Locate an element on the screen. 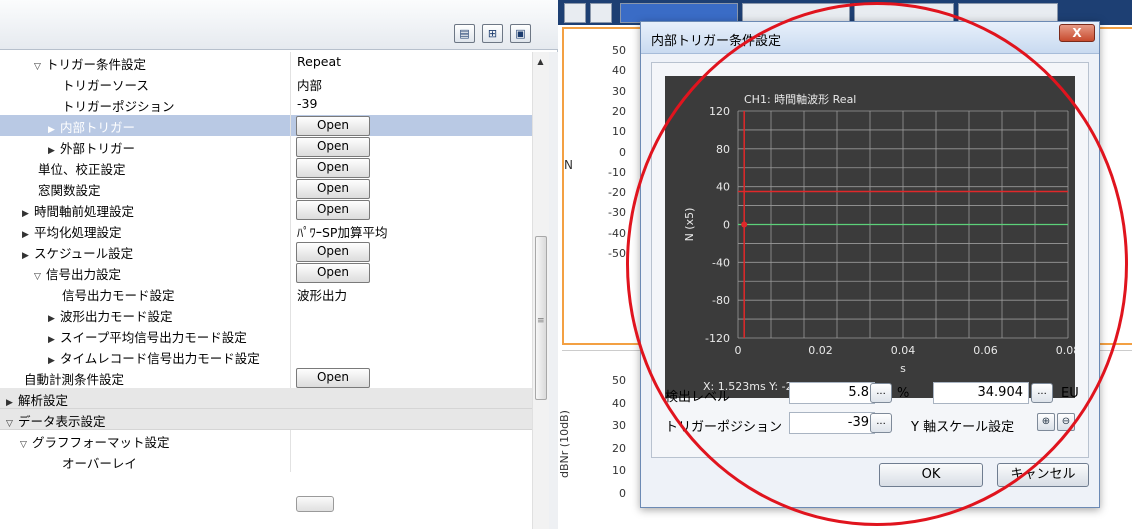 The width and height of the screenshot is (1132, 529). property-row: ▶ 平均化処理設定 ﾊﾟﾜｰSP加算平均 is located at coordinates (266, 230).